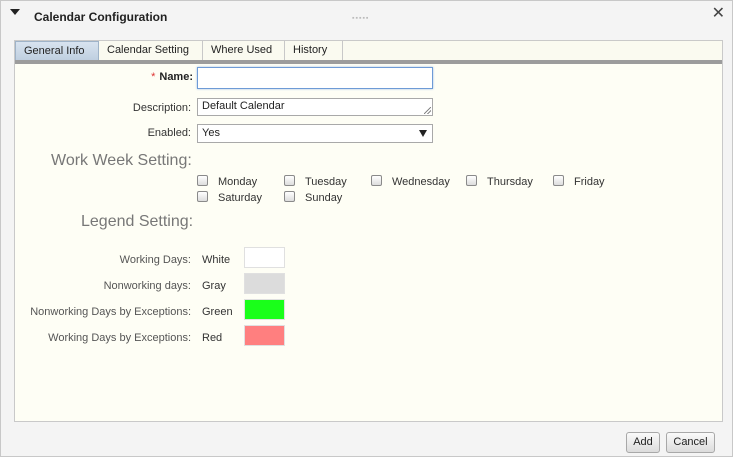 This screenshot has width=733, height=457. What do you see at coordinates (289, 180) in the screenshot?
I see `checkbox-tuesday` at bounding box center [289, 180].